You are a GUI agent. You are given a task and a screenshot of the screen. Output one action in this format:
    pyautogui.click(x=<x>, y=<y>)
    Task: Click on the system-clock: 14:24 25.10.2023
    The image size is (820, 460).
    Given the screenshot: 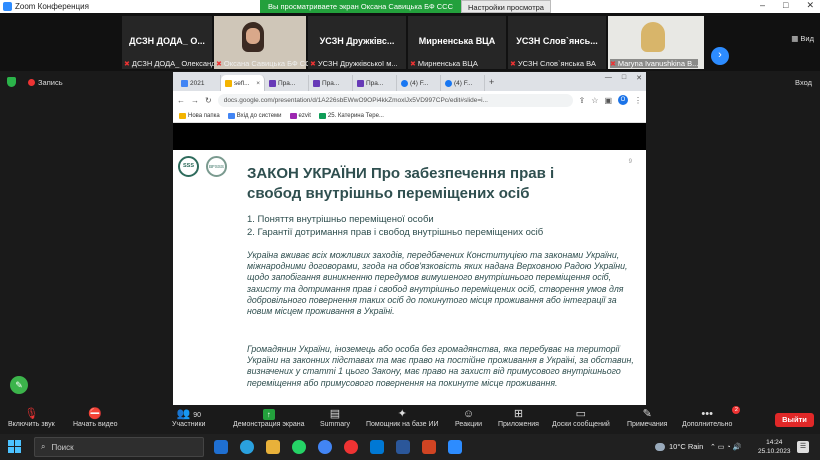 What is the action you would take?
    pyautogui.click(x=774, y=447)
    